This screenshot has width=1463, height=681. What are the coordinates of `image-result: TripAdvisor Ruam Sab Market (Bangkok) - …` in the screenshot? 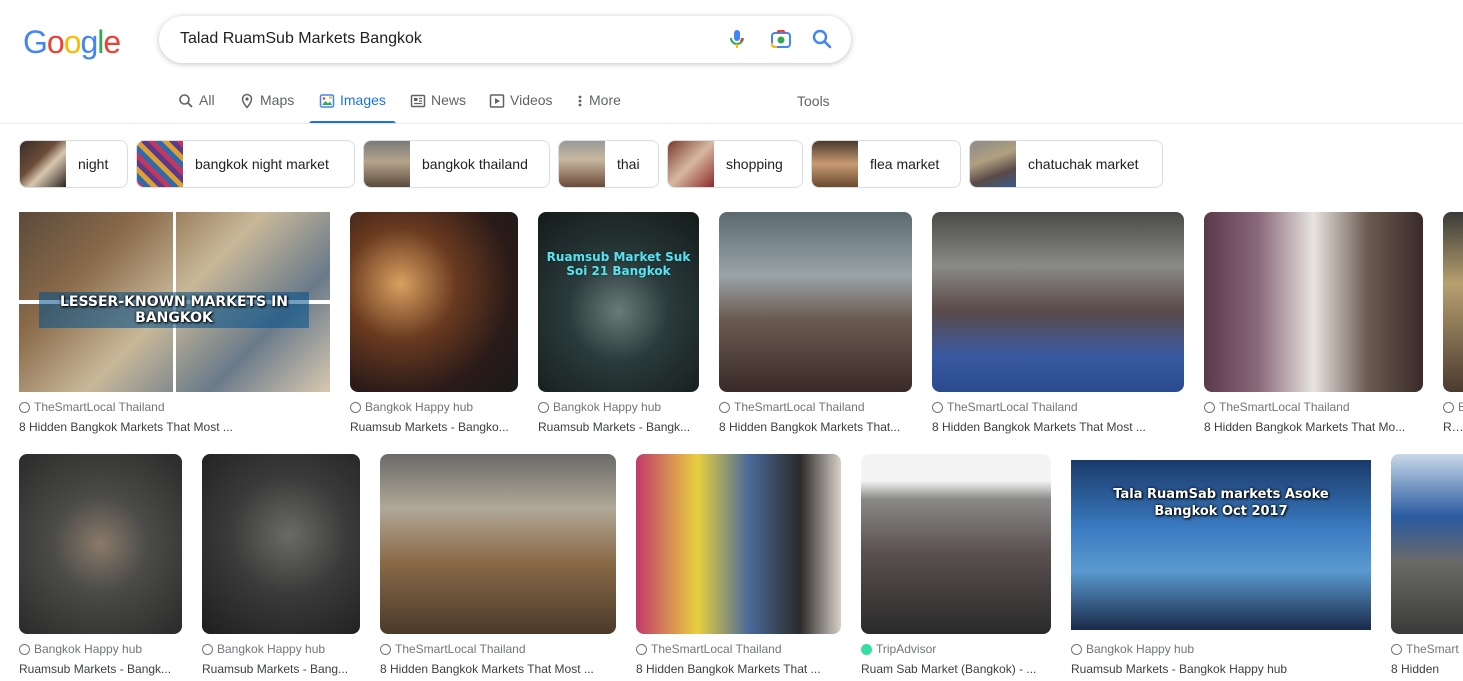 It's located at (956, 565).